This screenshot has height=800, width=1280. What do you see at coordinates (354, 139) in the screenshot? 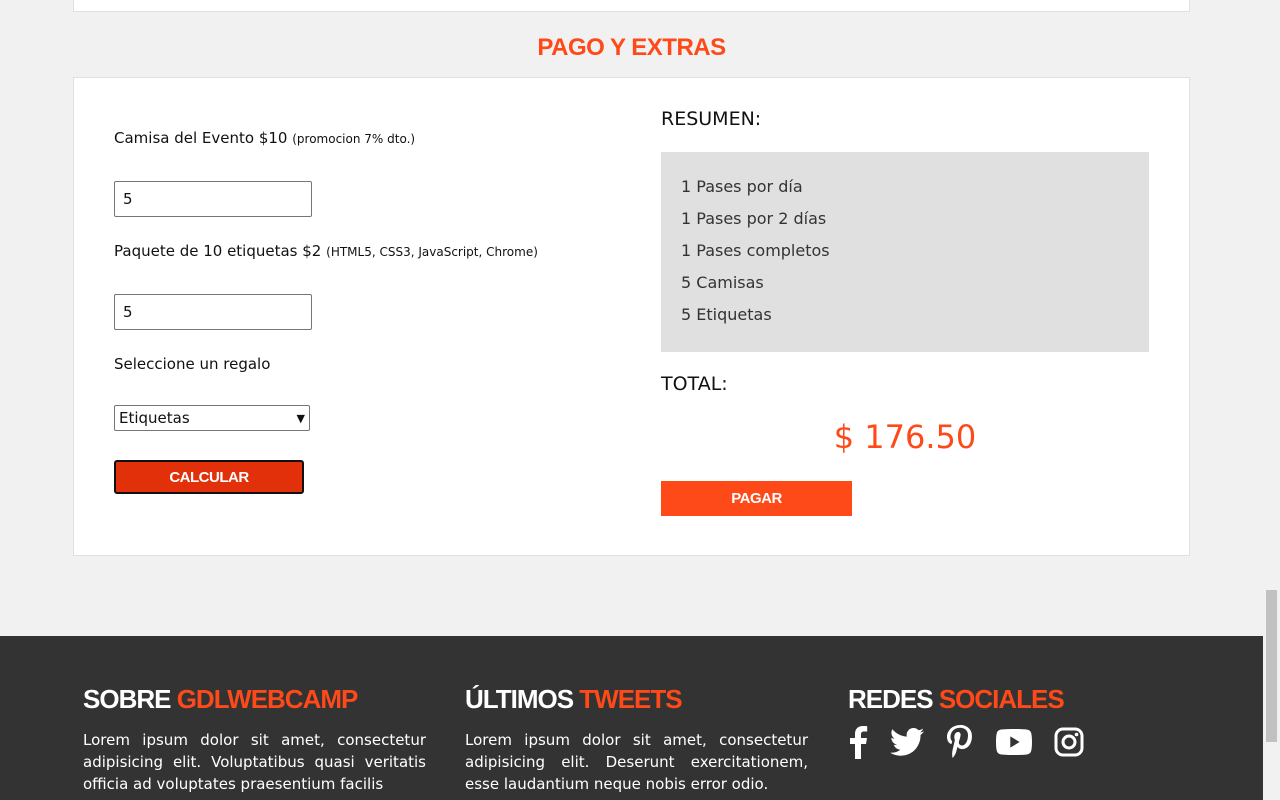
I see `camisa-note: (promocion 7% dto.)` at bounding box center [354, 139].